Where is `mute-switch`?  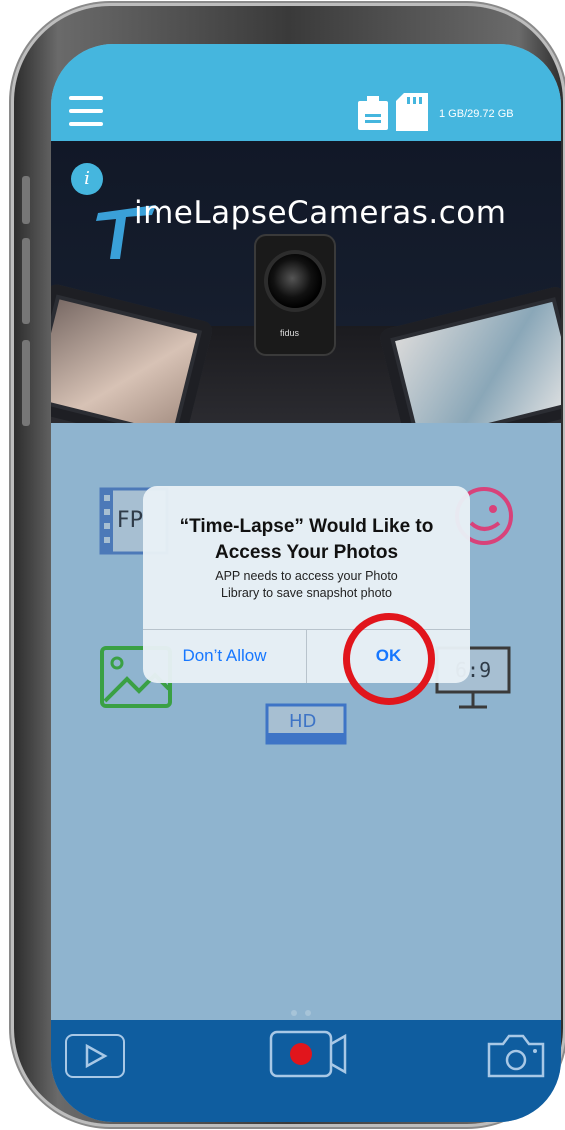
mute-switch is located at coordinates (26, 200).